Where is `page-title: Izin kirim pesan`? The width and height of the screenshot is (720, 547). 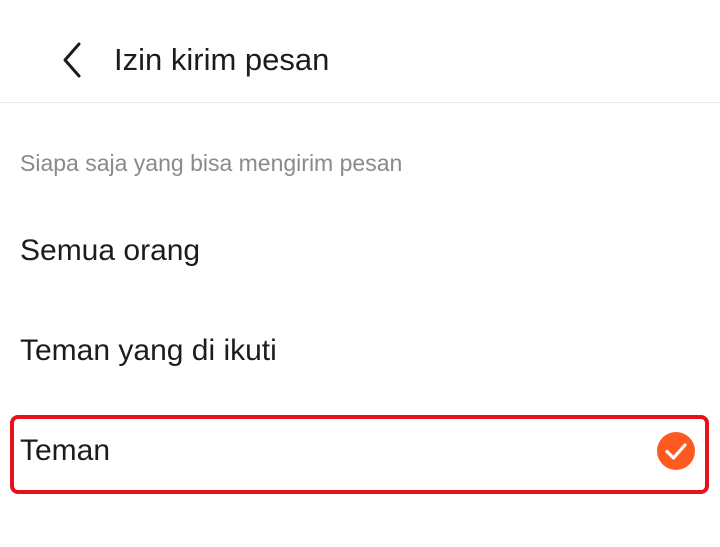
page-title: Izin kirim pesan is located at coordinates (222, 59).